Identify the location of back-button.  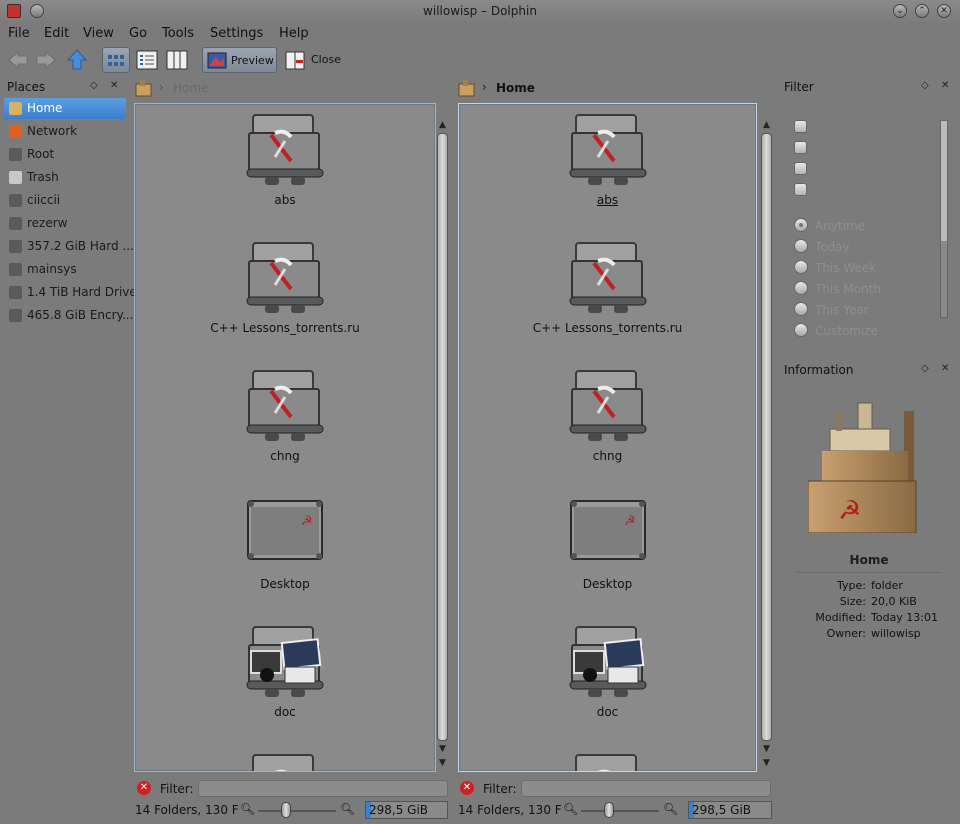
(18, 60).